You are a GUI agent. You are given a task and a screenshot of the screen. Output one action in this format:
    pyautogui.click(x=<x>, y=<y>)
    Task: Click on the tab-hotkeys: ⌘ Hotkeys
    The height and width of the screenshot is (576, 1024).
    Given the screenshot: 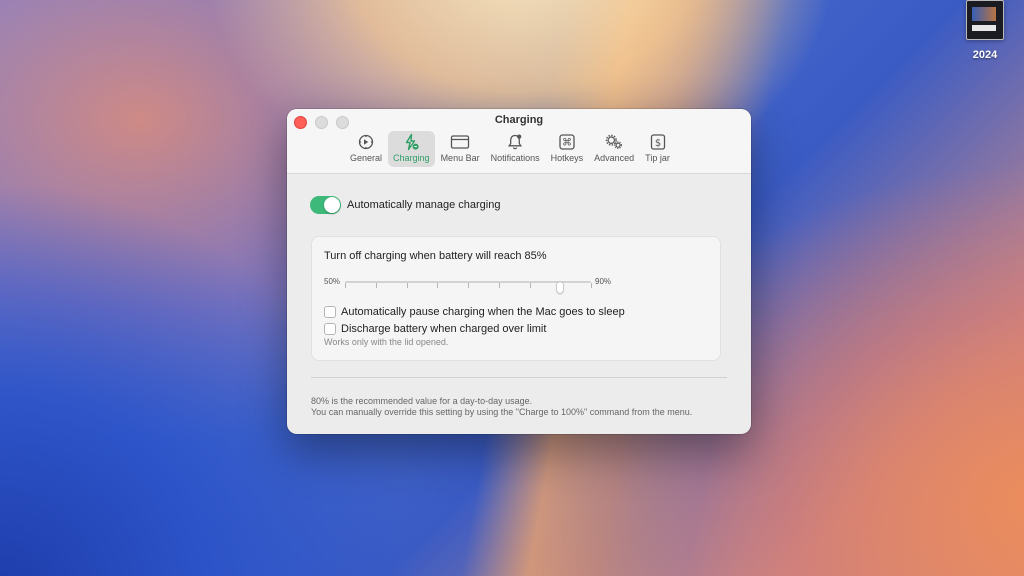 What is the action you would take?
    pyautogui.click(x=567, y=149)
    